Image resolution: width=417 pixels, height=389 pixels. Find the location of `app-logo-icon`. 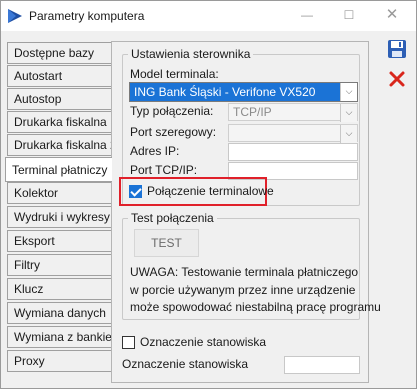

app-logo-icon is located at coordinates (15, 16).